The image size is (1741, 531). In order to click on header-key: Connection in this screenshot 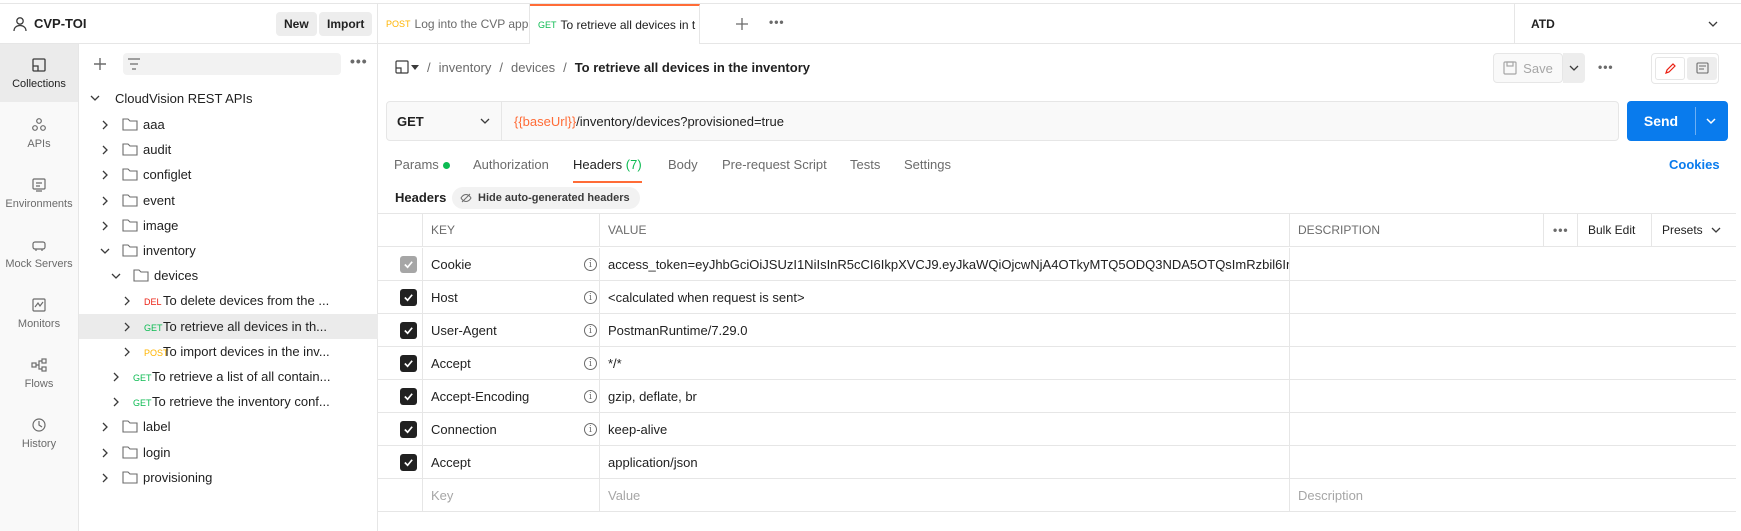, I will do `click(502, 429)`.